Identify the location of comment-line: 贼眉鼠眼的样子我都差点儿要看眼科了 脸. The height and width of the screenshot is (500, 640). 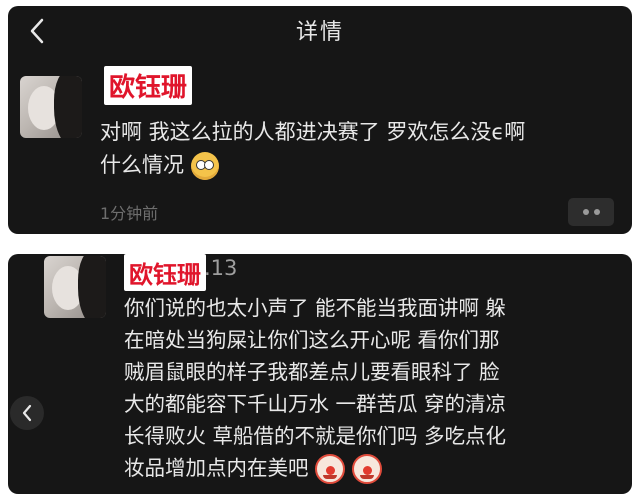
(312, 372).